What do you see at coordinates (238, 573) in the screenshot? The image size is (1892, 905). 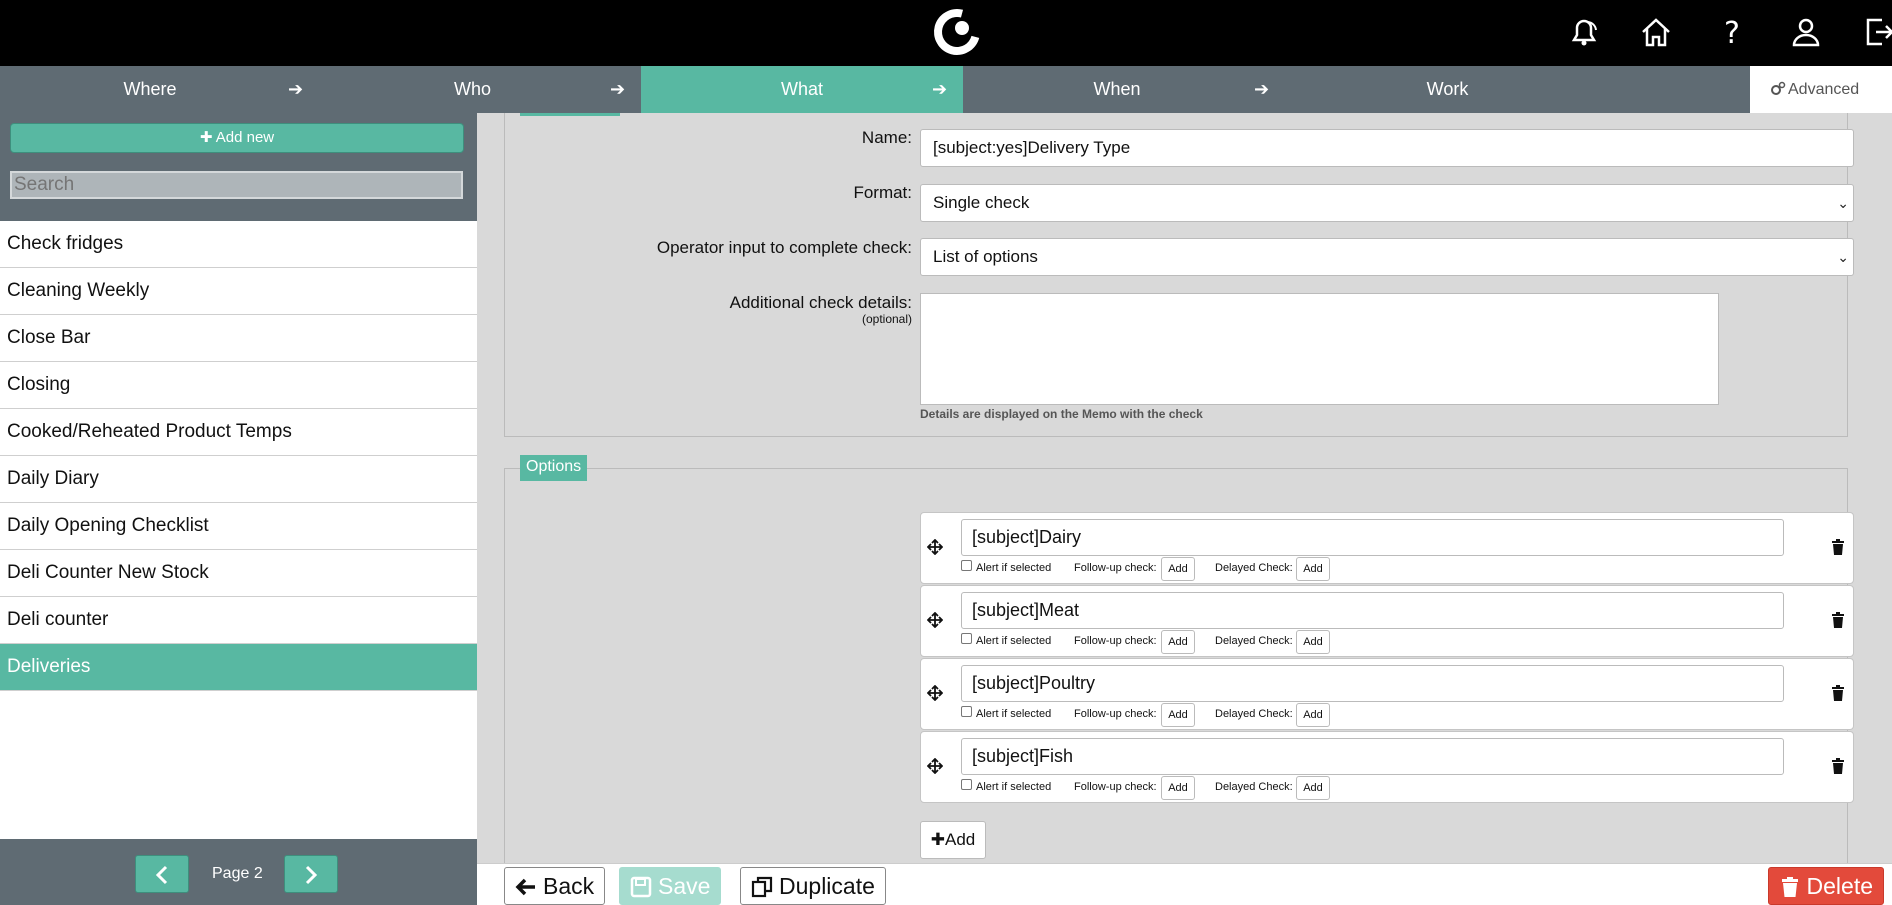 I see `list-item: Deli Counter New Stock` at bounding box center [238, 573].